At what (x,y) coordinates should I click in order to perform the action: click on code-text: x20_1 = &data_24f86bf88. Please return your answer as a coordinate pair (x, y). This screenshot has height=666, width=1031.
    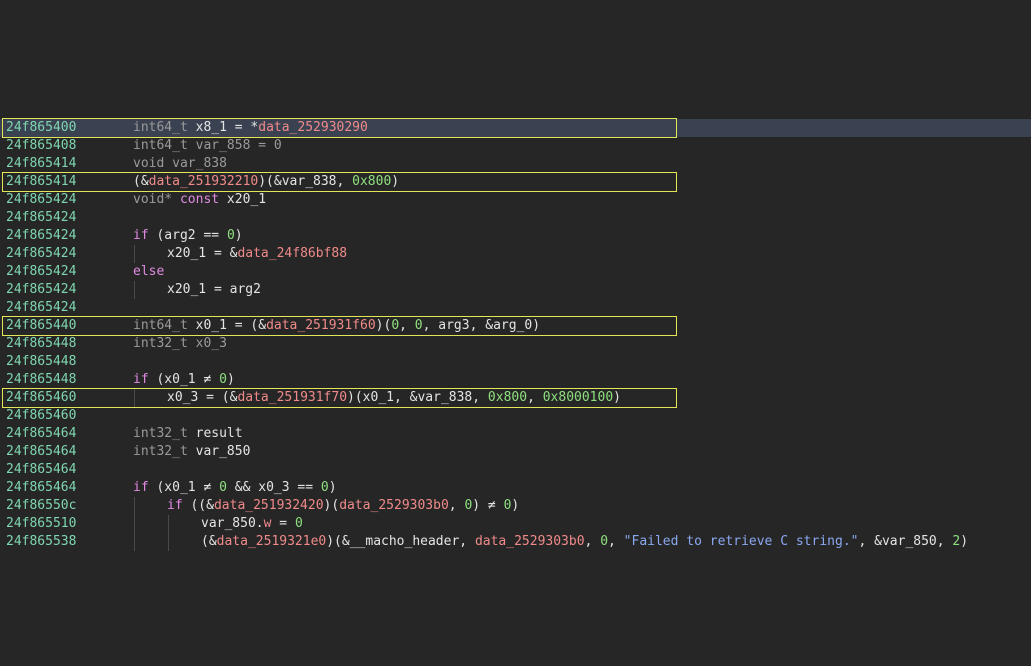
    Looking at the image, I should click on (257, 254).